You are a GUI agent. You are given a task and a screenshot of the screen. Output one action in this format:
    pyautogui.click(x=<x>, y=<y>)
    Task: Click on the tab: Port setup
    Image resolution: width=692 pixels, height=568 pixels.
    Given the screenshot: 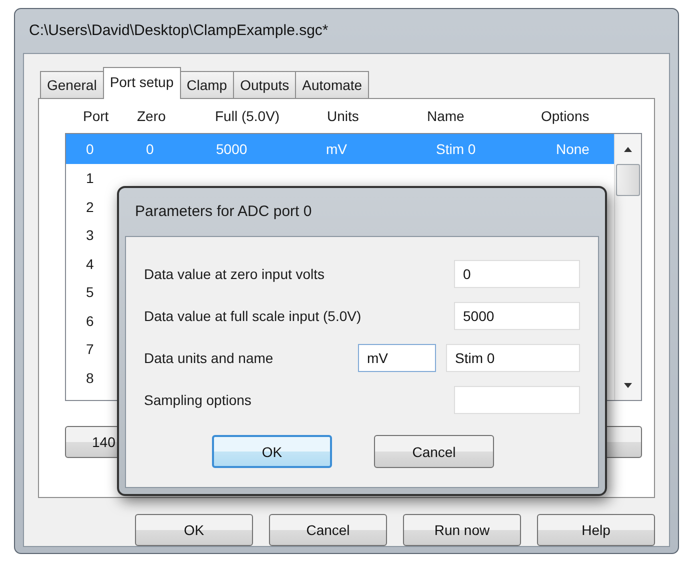 What is the action you would take?
    pyautogui.click(x=141, y=83)
    